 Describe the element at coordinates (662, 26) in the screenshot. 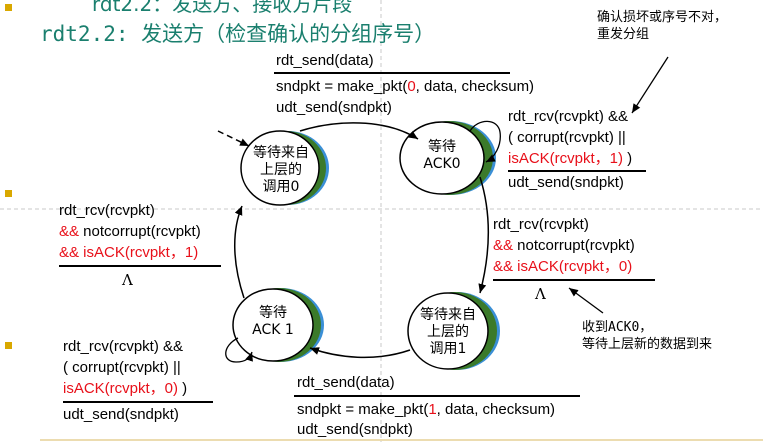

I see `note-resend: 确认损坏或序号不对， 重发分组` at that location.